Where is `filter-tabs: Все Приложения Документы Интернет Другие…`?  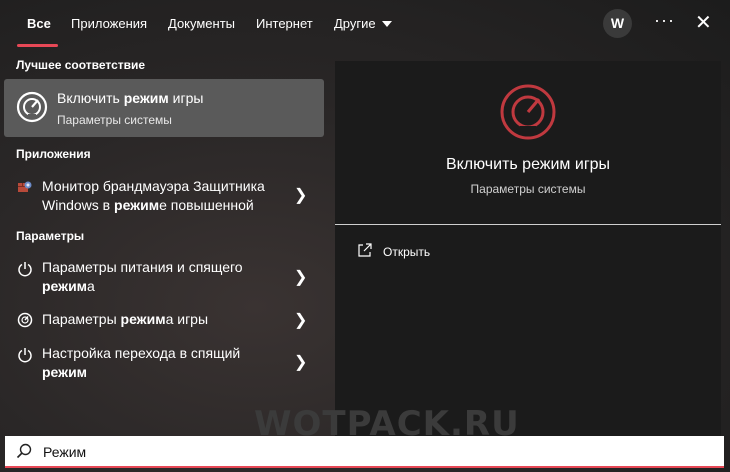 filter-tabs: Все Приложения Документы Интернет Другие… is located at coordinates (365, 24).